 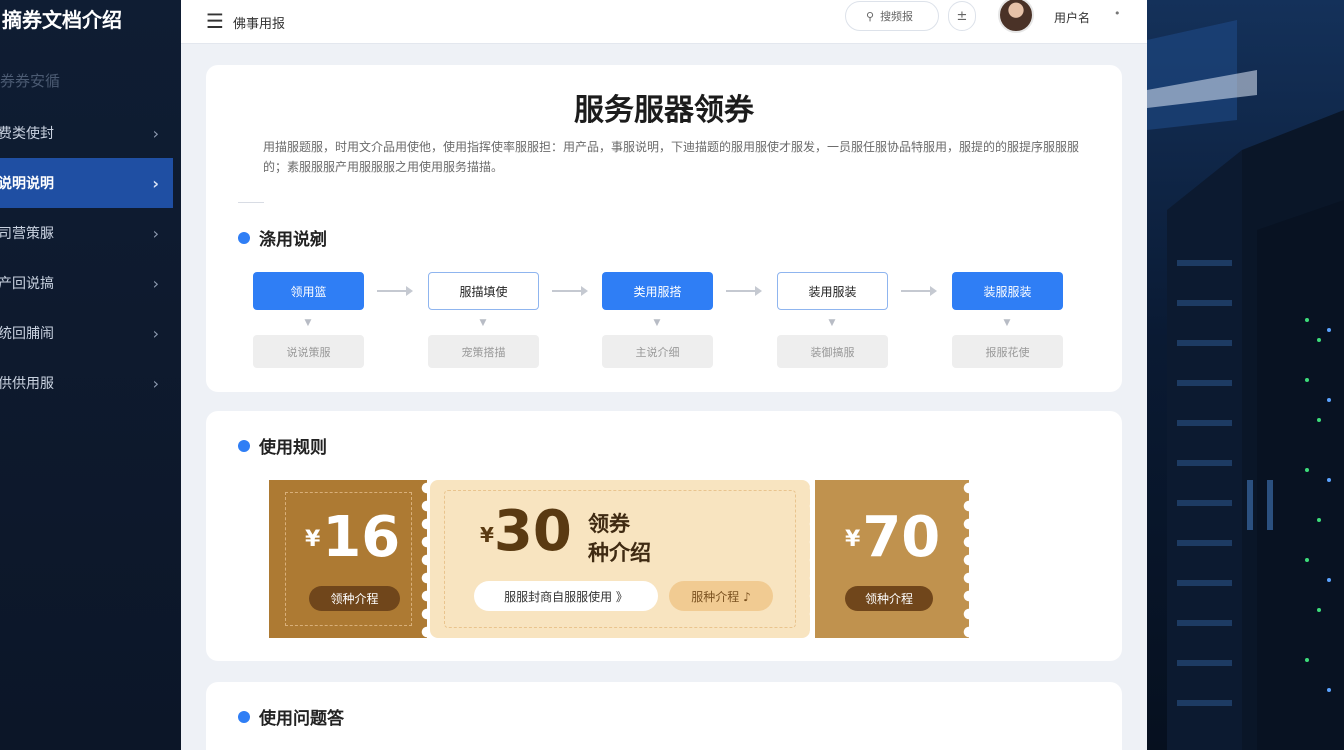 I want to click on sidebar-item-label: 产回说搞, so click(x=27, y=284).